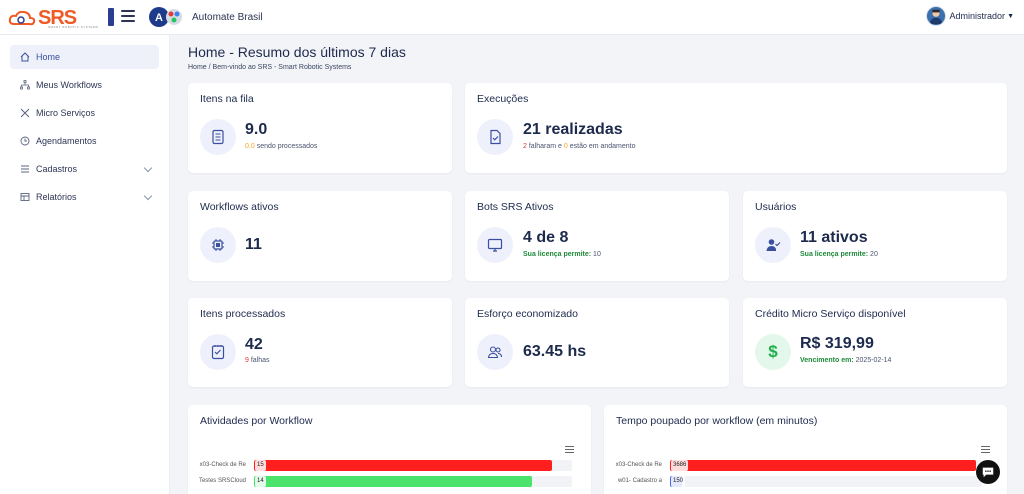  I want to click on processed-value: 42, so click(254, 344).